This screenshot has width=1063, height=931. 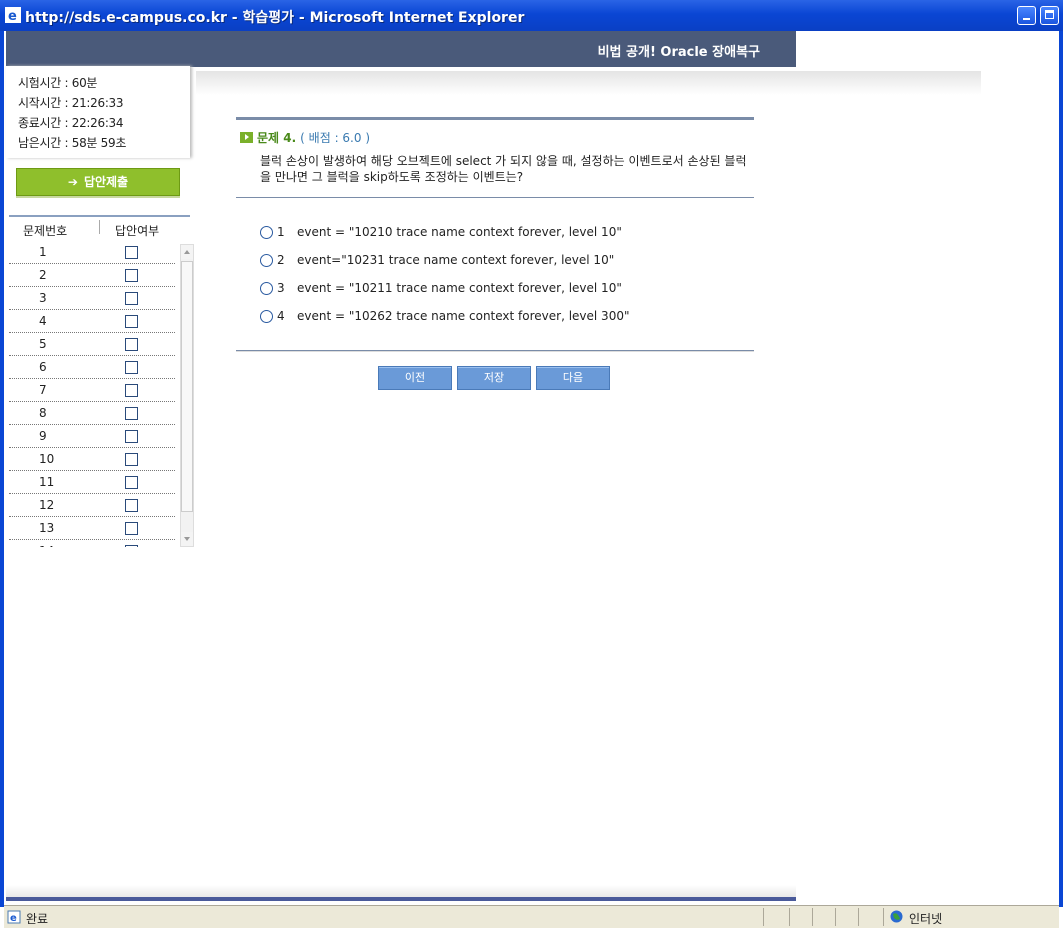 What do you see at coordinates (47, 459) in the screenshot?
I see `question-number: 10` at bounding box center [47, 459].